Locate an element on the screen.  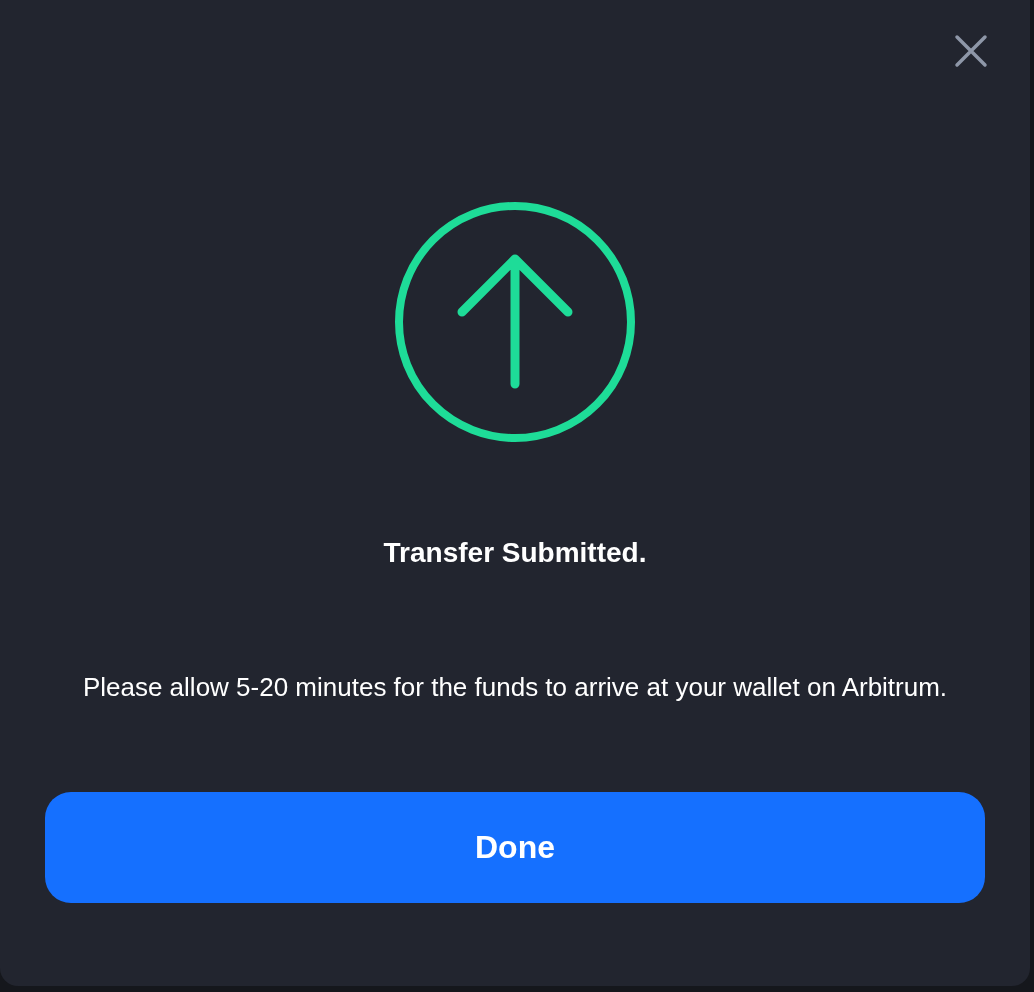
dialog-title: Transfer Submitted. is located at coordinates (515, 553).